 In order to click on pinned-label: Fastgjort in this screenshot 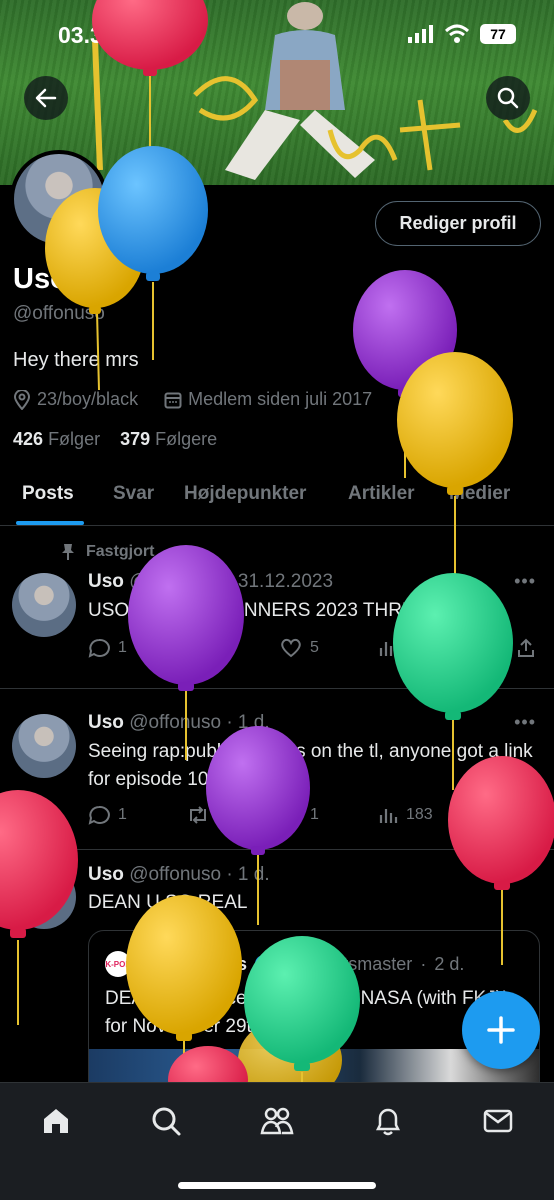, I will do `click(120, 551)`.